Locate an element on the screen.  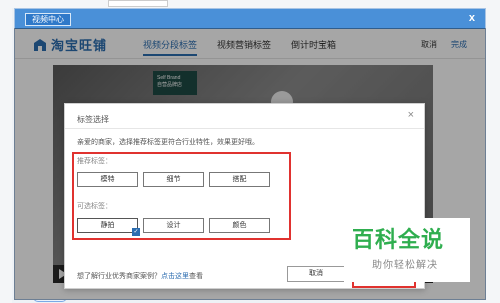
watermark-title: 百科全说 is located at coordinates (398, 239).